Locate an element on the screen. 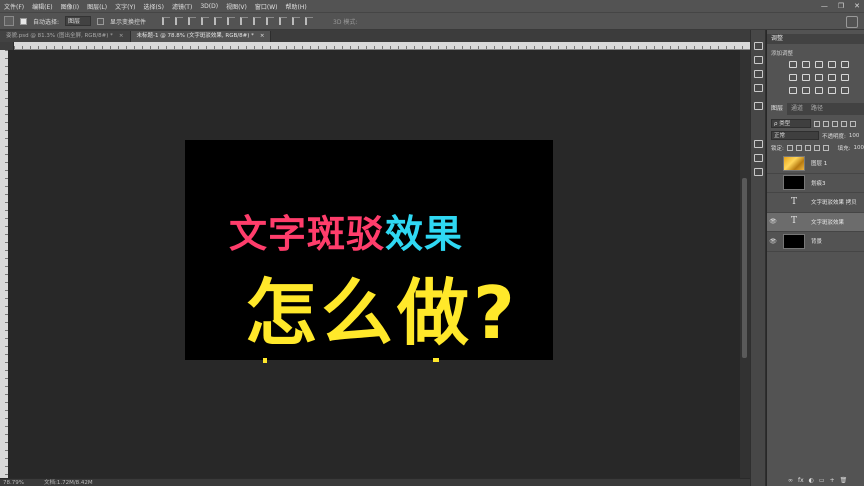 This screenshot has height=486, width=864. layers-panel-tabs: 图层 通道 路径 is located at coordinates (815, 109).